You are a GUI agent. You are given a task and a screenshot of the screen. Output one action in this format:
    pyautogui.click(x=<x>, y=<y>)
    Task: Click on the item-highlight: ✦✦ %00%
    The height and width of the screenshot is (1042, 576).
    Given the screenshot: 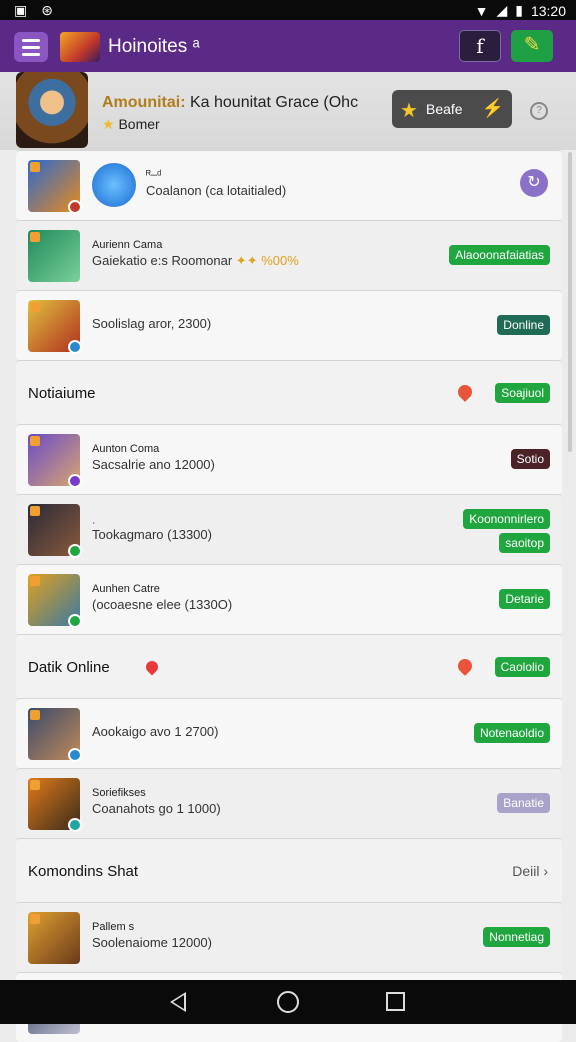 What is the action you would take?
    pyautogui.click(x=265, y=260)
    